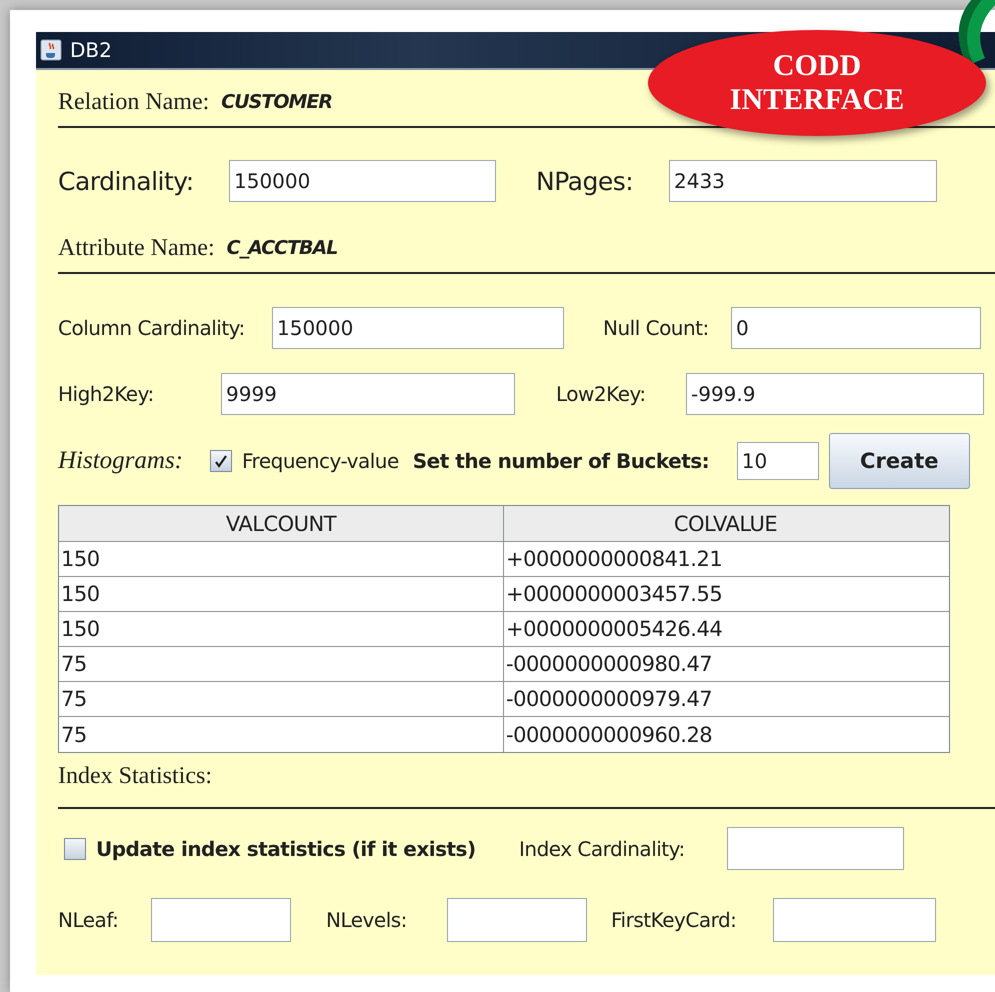 The height and width of the screenshot is (992, 995). Describe the element at coordinates (282, 248) in the screenshot. I see `attribute-name: C_ACCTBAL` at that location.